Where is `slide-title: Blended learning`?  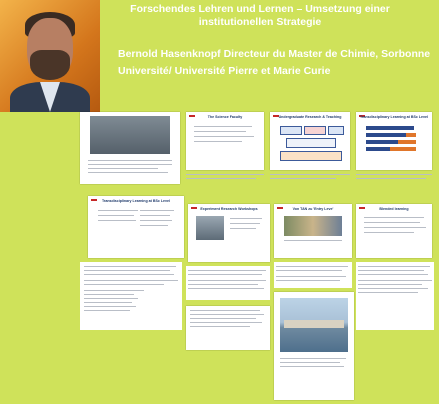 slide-title: Blended learning is located at coordinates (394, 209).